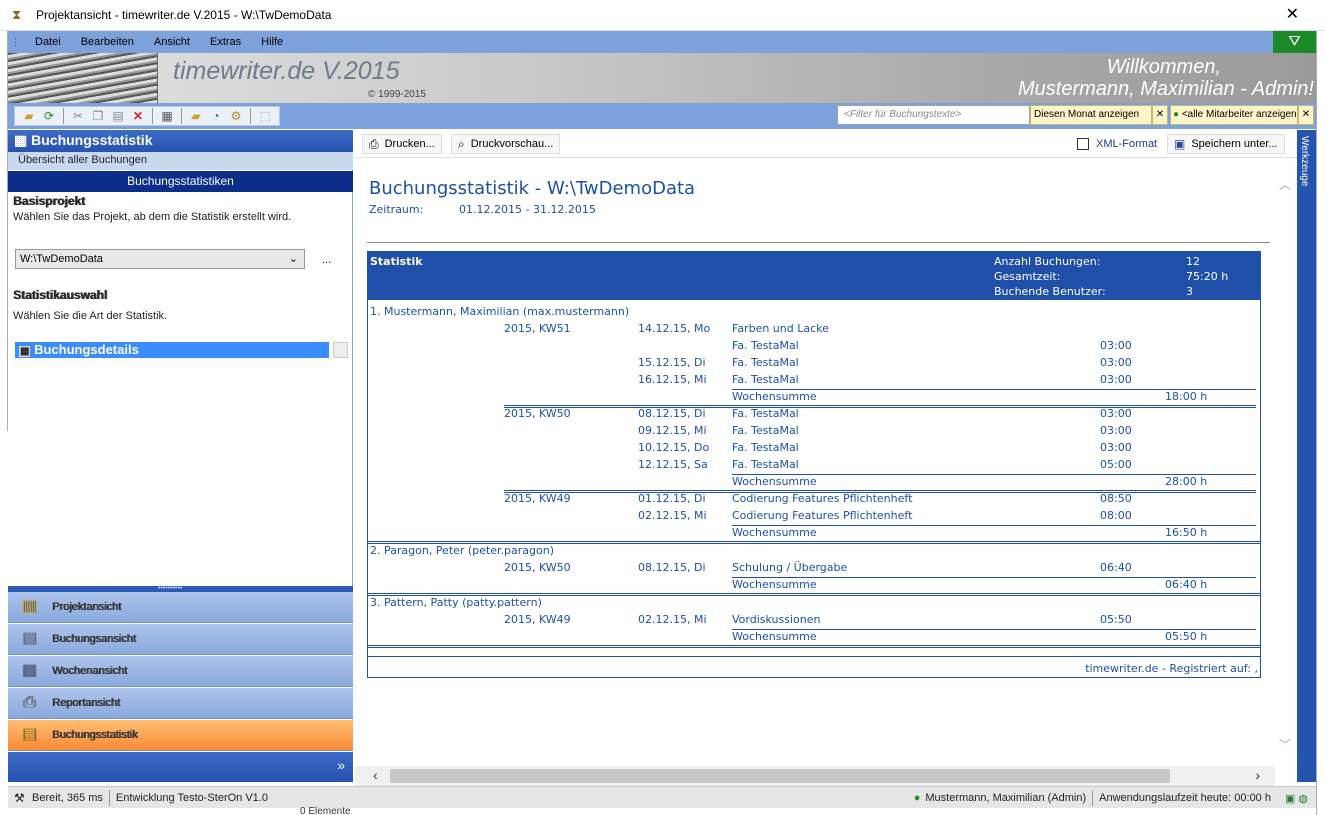 The image size is (1325, 815). What do you see at coordinates (673, 464) in the screenshot?
I see `date-cell: 12.12.15, Sa` at bounding box center [673, 464].